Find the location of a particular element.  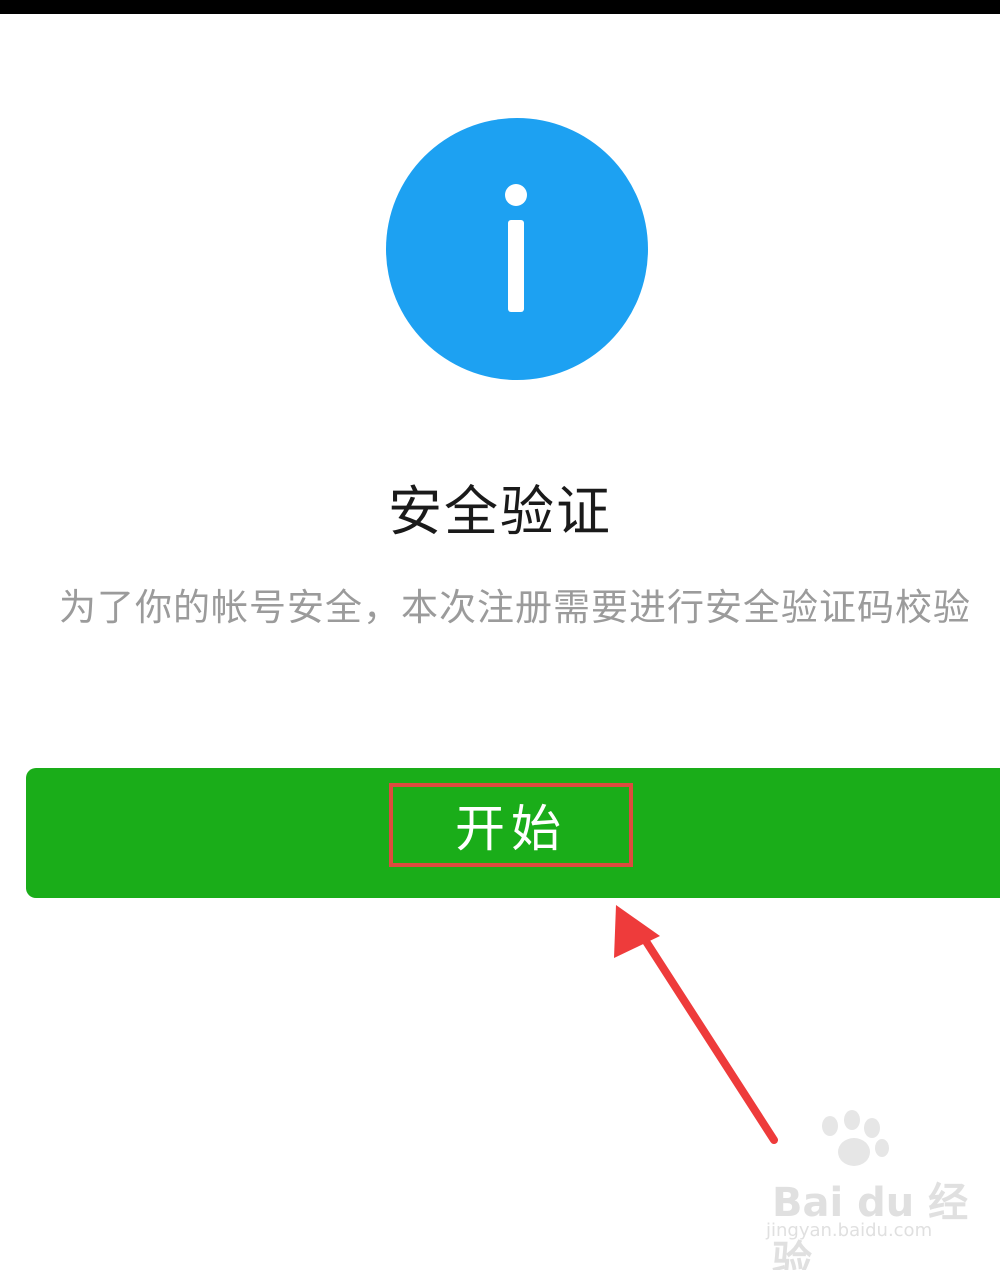

page-title: 安全验证 is located at coordinates (500, 511).